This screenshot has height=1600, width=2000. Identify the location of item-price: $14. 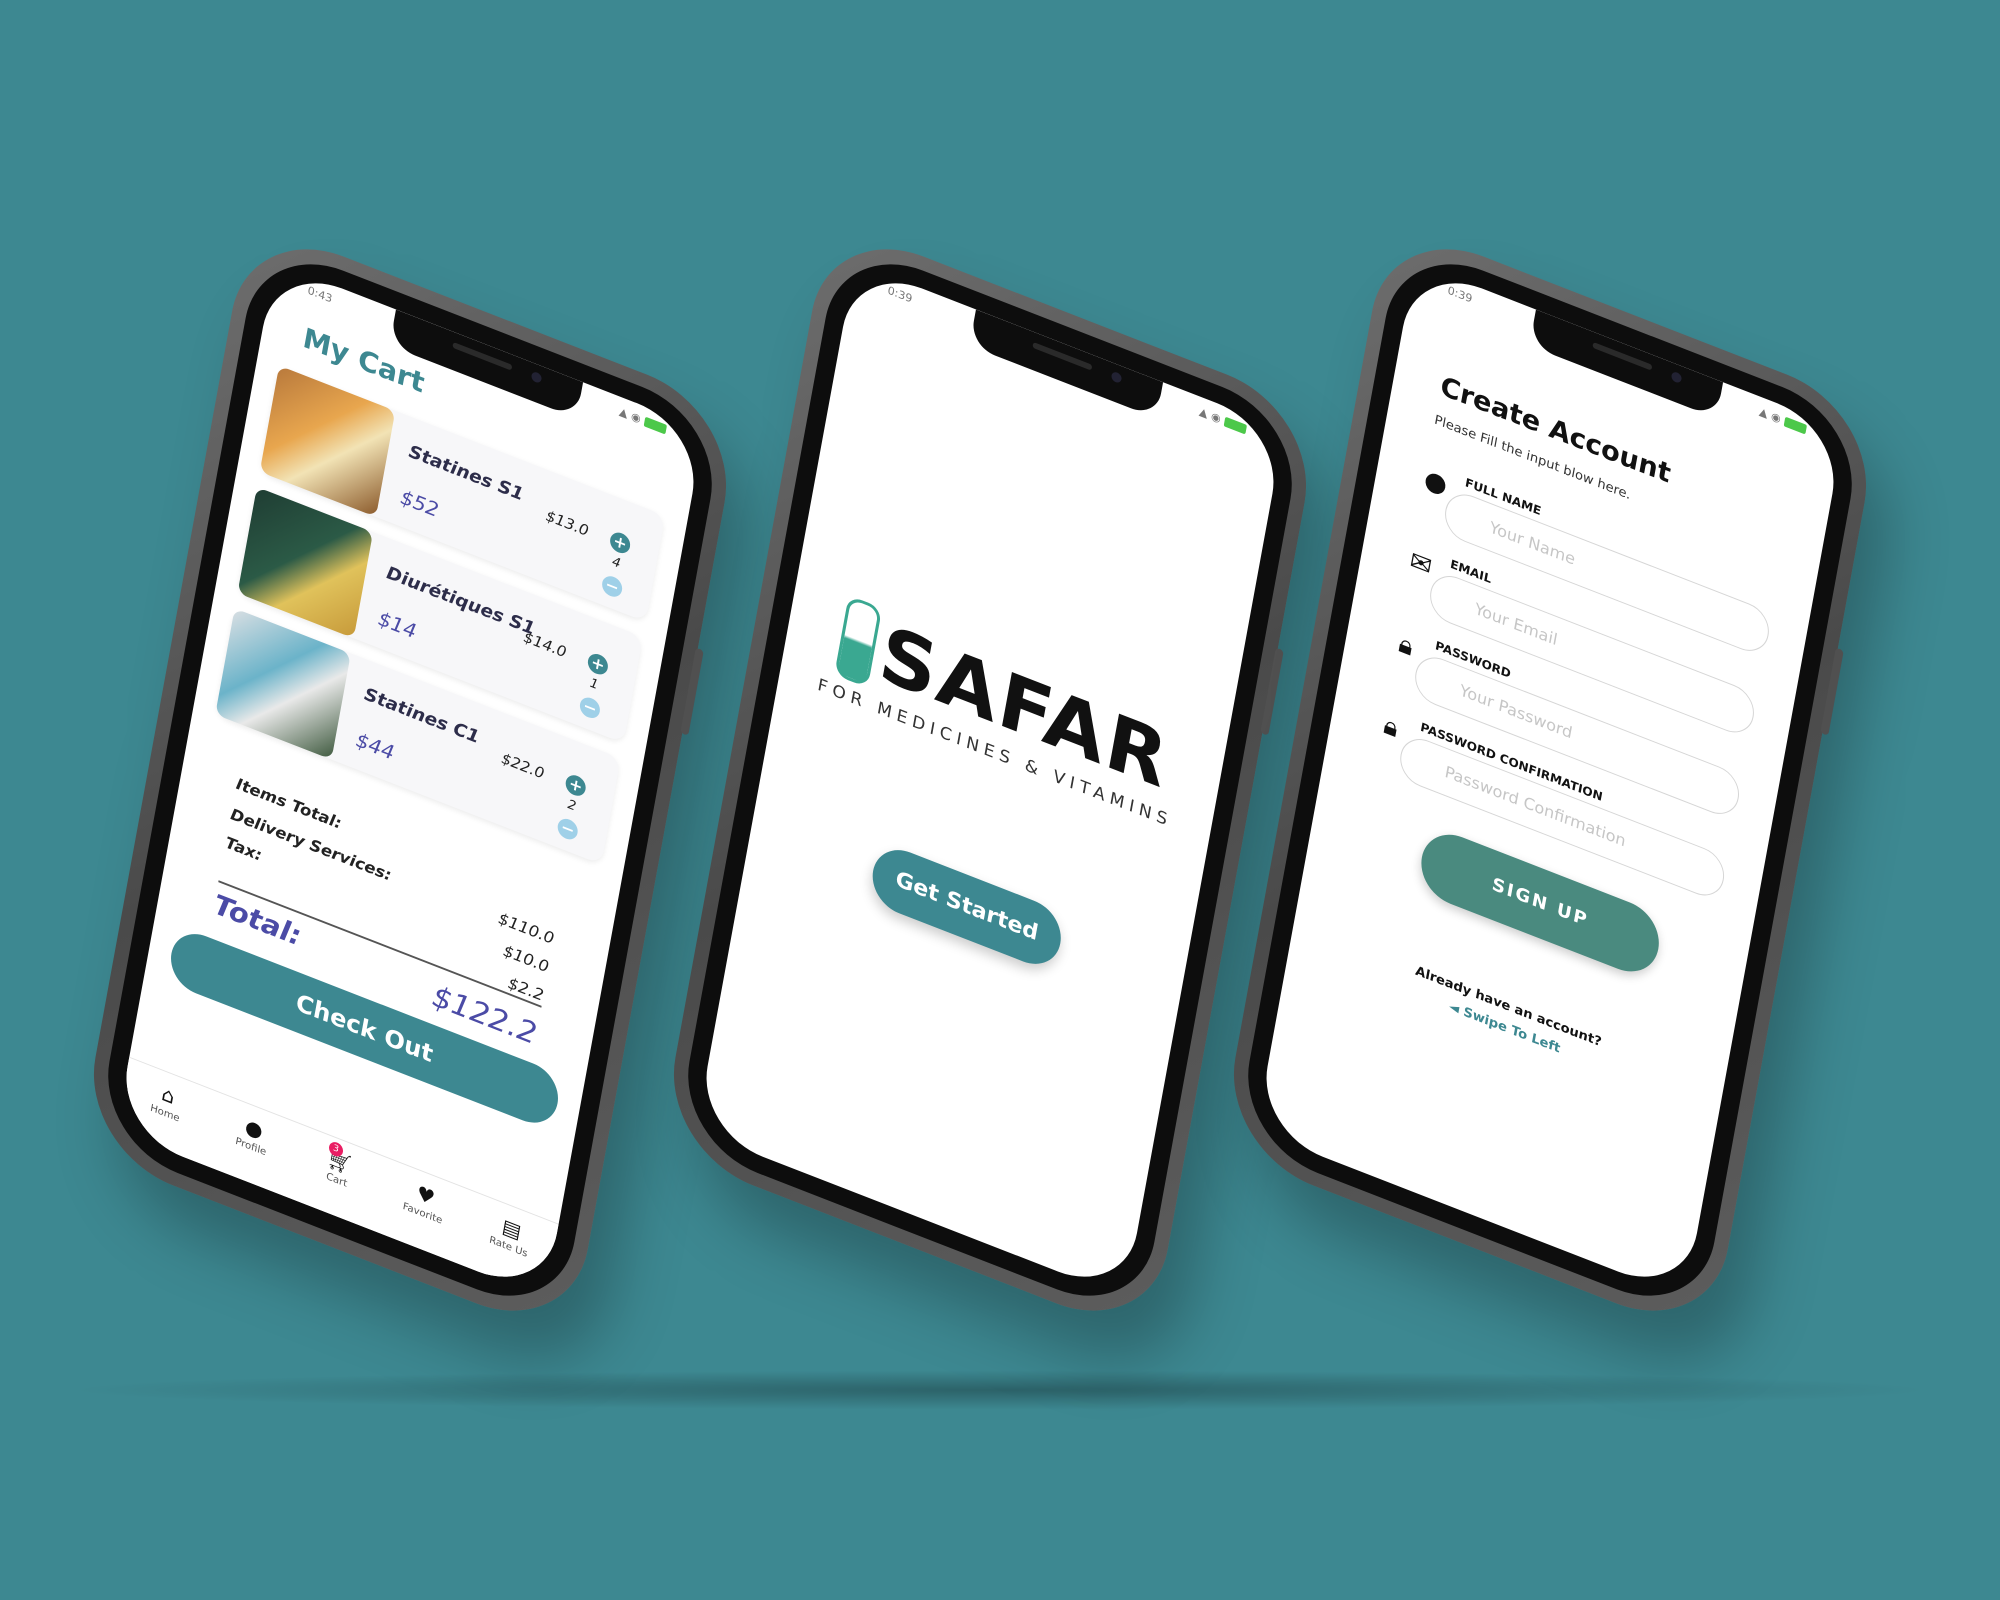
(397, 625).